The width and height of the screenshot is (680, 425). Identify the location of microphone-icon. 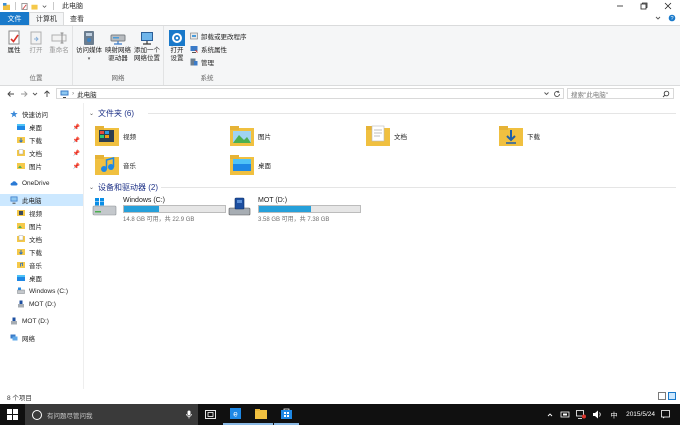
(189, 414).